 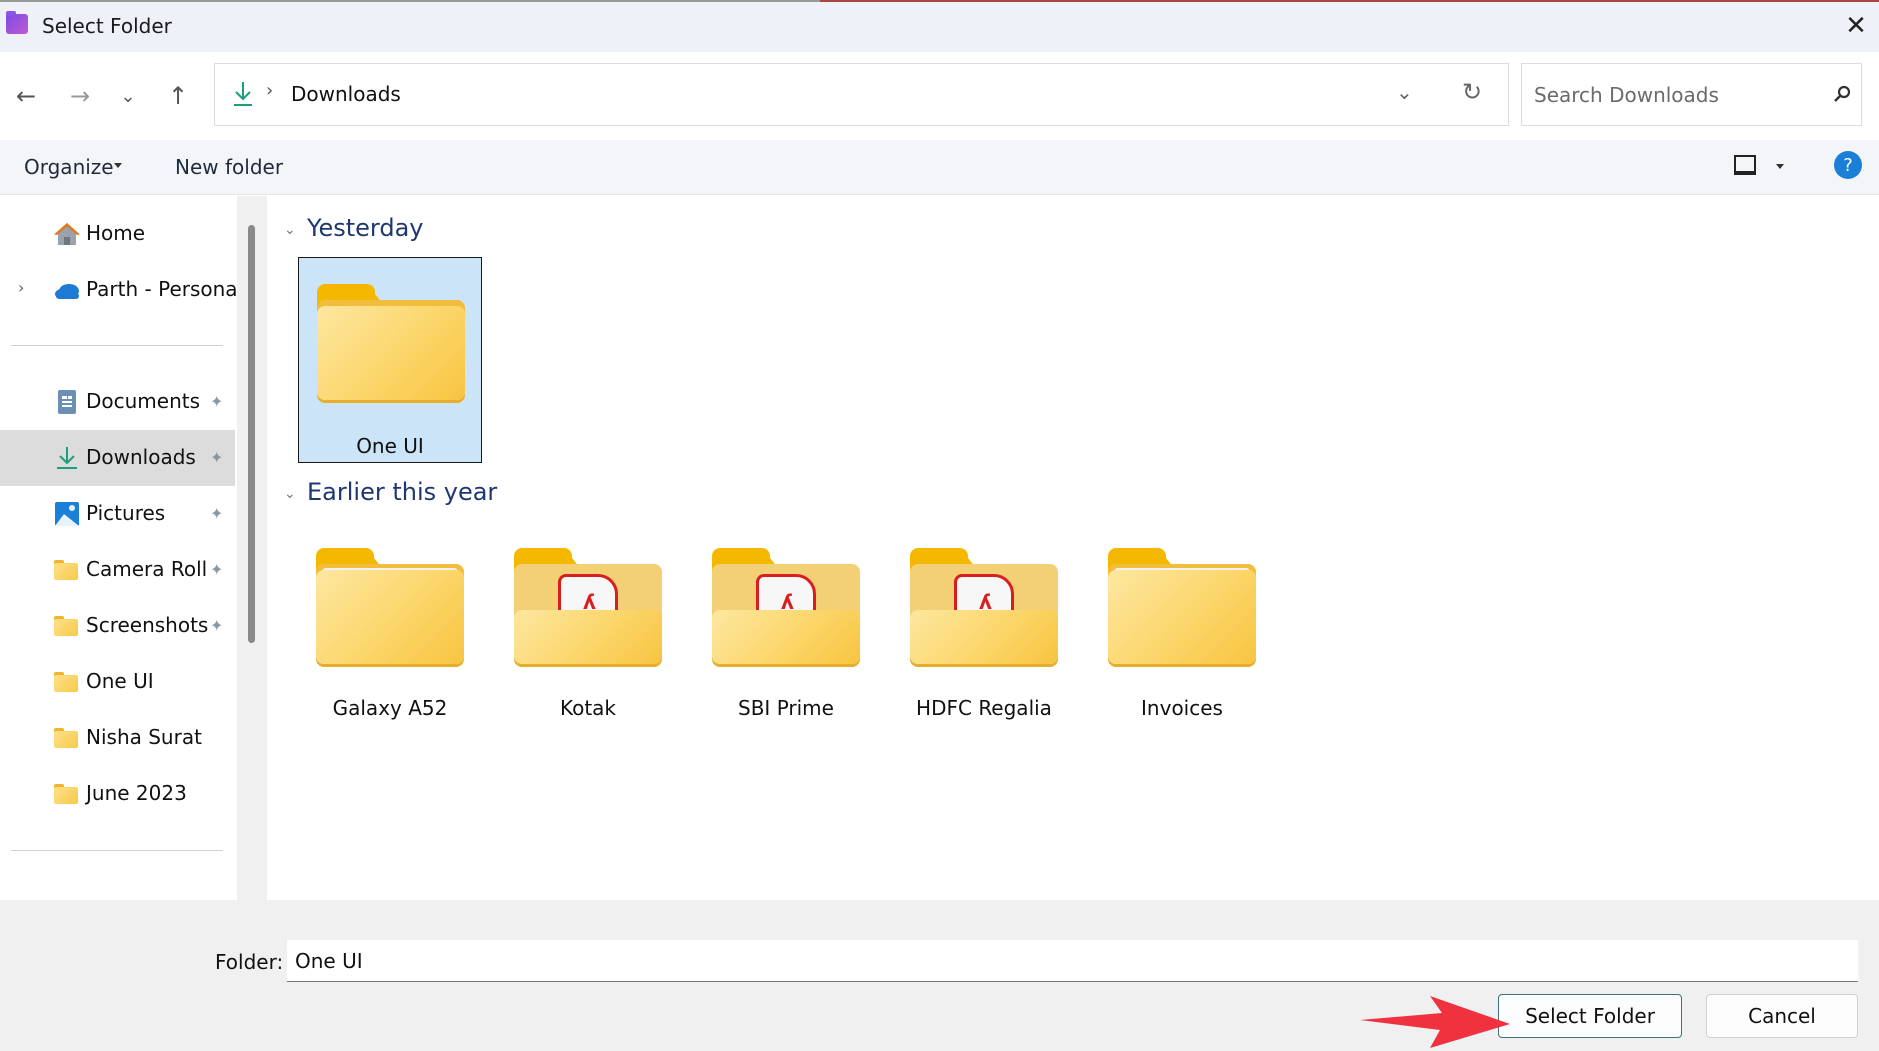 I want to click on up-button: ↑, so click(x=178, y=96).